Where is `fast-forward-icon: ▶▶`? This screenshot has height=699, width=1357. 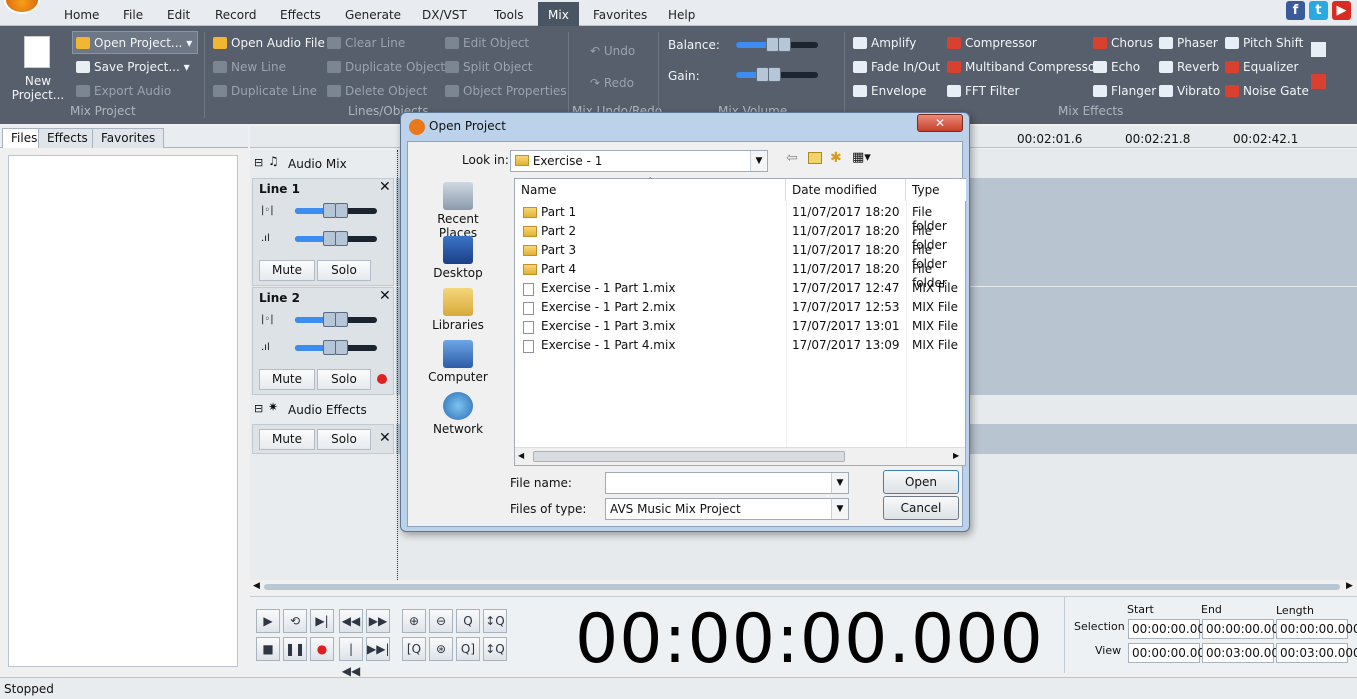 fast-forward-icon: ▶▶ is located at coordinates (378, 621).